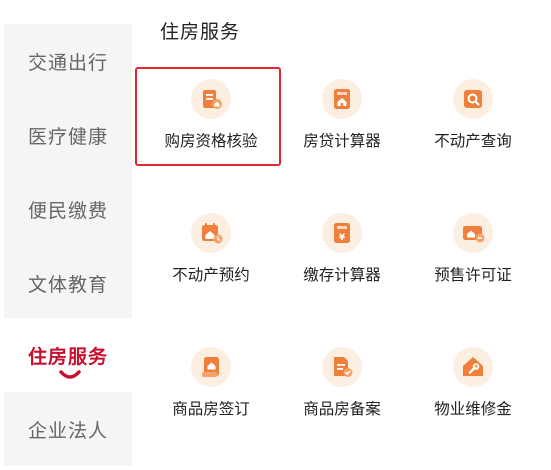  Describe the element at coordinates (342, 99) in the screenshot. I see `house-calculator-icon` at that location.